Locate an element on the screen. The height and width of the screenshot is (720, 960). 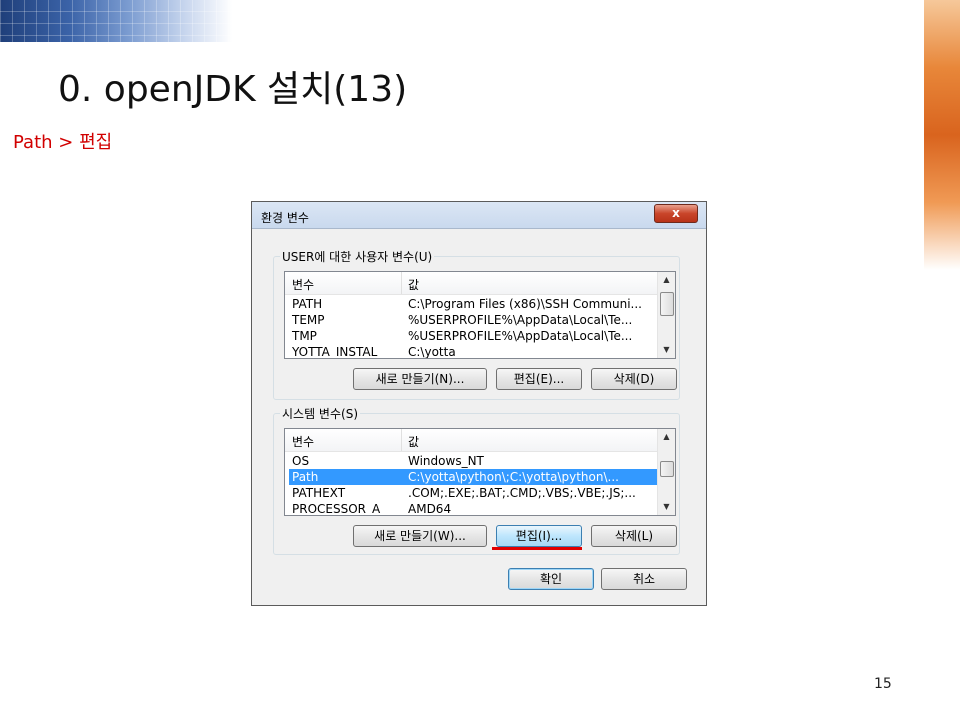
variable-name: TMP is located at coordinates (304, 336).